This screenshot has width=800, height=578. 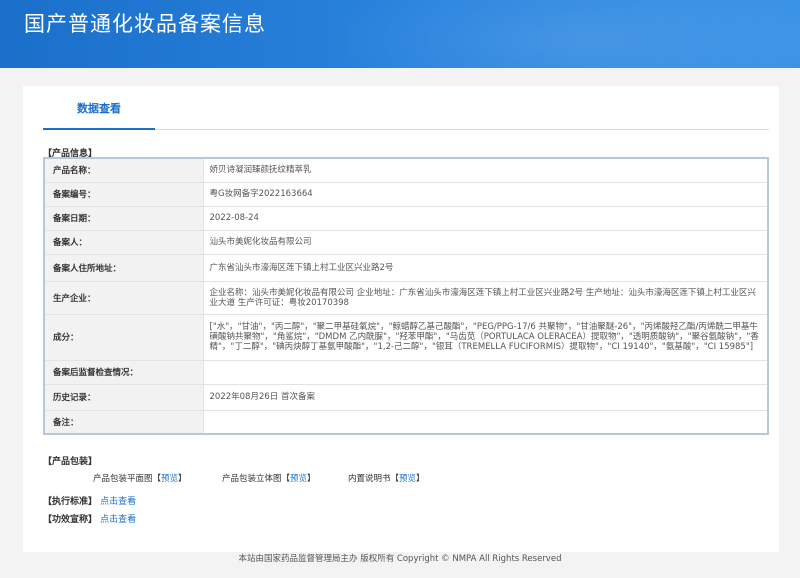 I want to click on table-row: 备注：, so click(x=406, y=422).